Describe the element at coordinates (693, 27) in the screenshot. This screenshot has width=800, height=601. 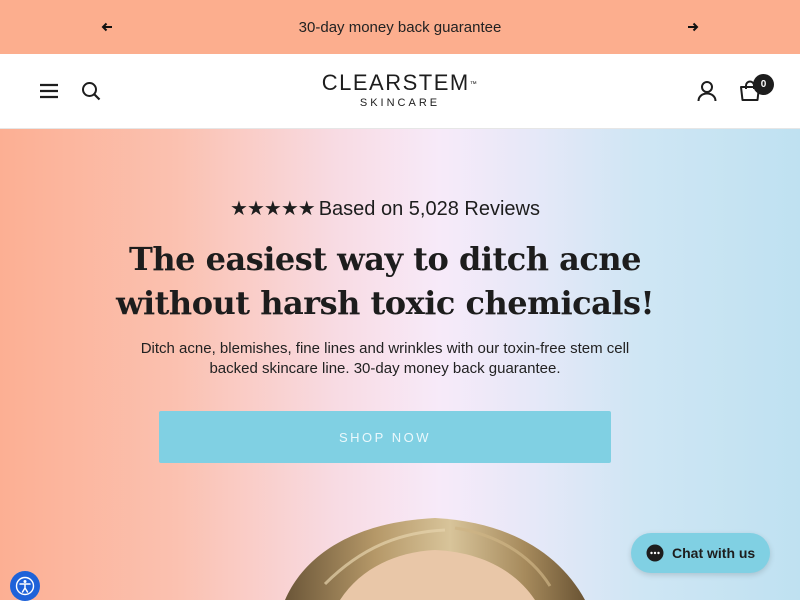
I see `arrow-right-icon` at that location.